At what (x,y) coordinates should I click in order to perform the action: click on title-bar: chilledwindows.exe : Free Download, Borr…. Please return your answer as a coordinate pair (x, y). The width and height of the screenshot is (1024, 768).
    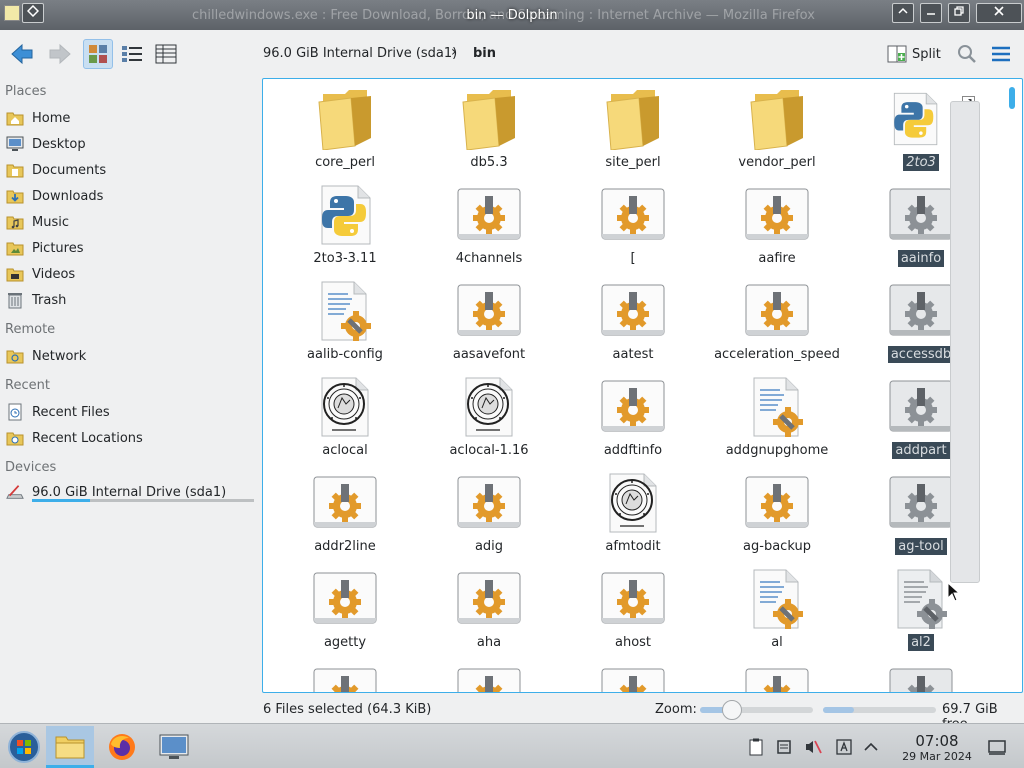
    Looking at the image, I should click on (512, 15).